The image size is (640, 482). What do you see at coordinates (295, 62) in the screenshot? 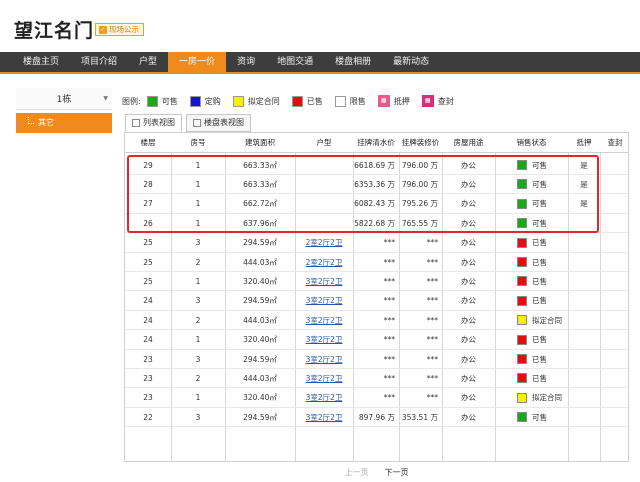
I see `nav-item: 地图交通` at bounding box center [295, 62].